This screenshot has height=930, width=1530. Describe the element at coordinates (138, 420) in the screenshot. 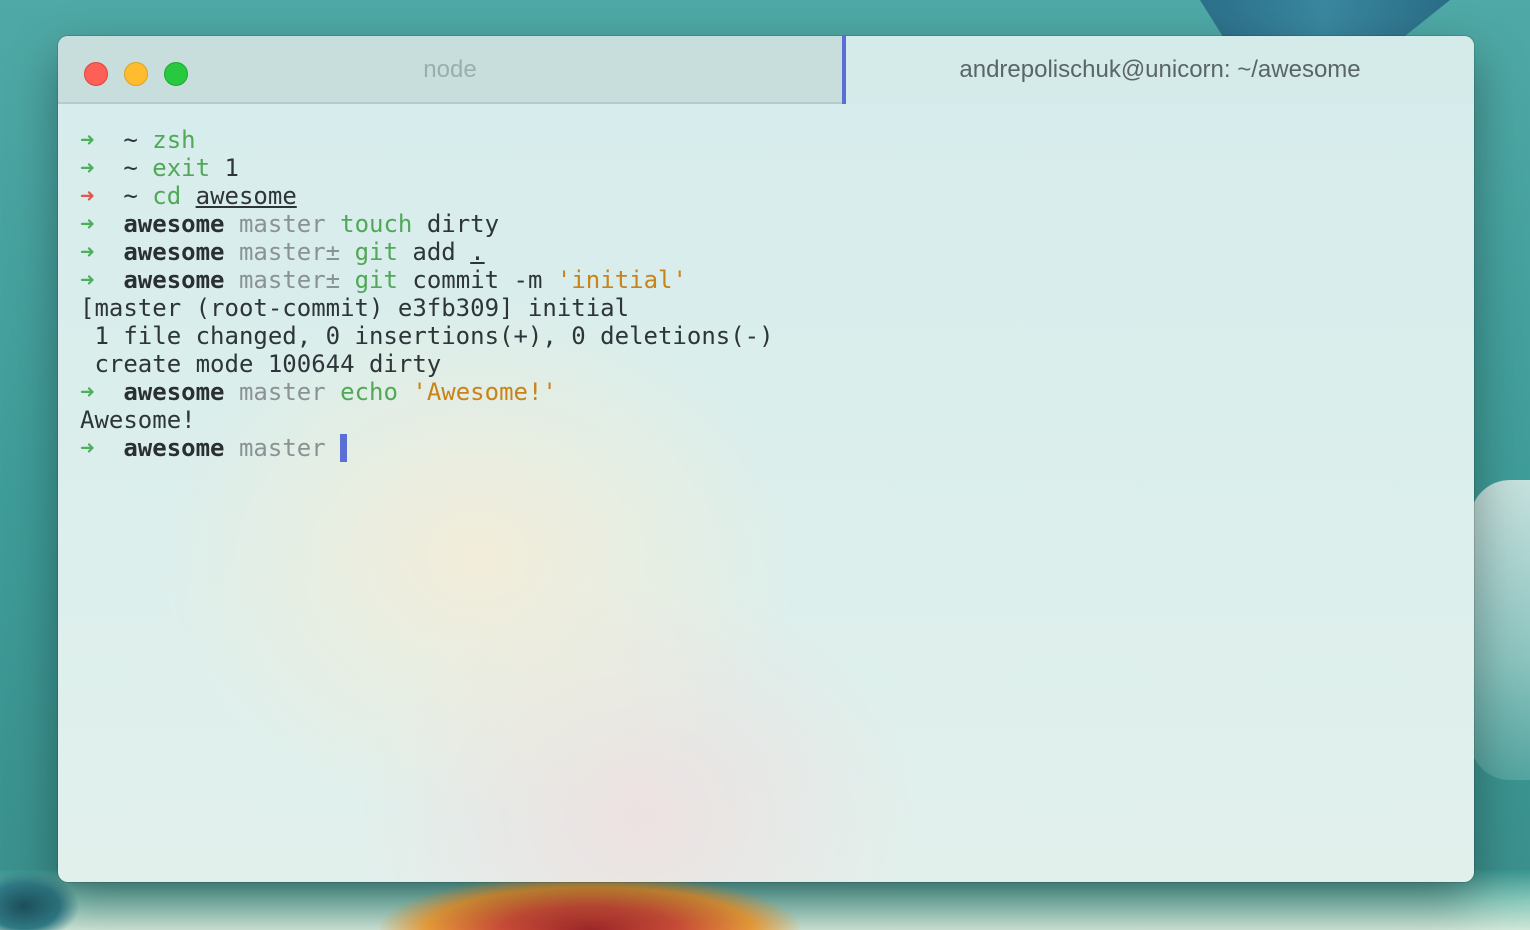

I see `terminal-output-line: Awesome!` at that location.